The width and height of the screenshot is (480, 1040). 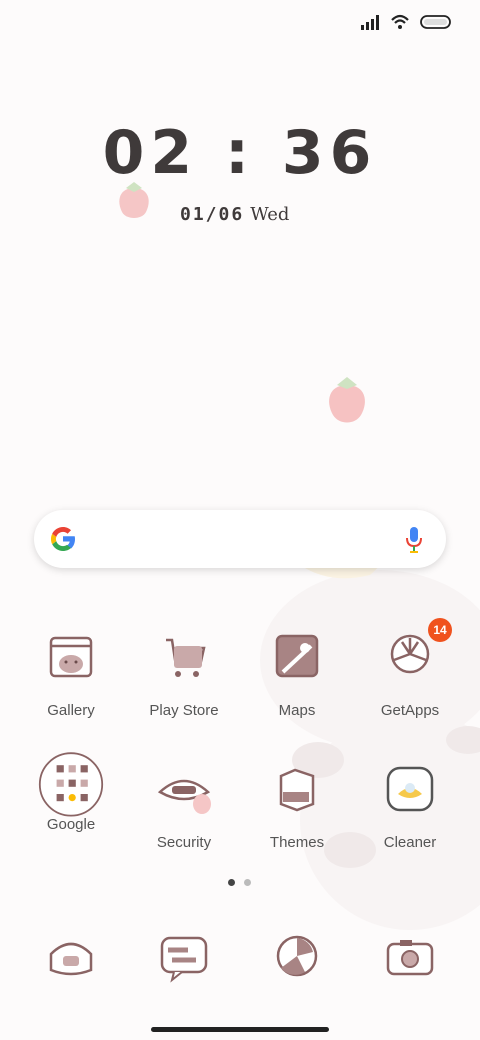 What do you see at coordinates (297, 842) in the screenshot?
I see `app-label: Themes` at bounding box center [297, 842].